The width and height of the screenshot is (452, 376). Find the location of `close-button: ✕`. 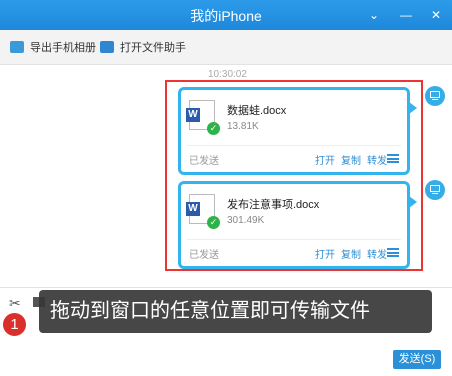

close-button: ✕ is located at coordinates (436, 15).